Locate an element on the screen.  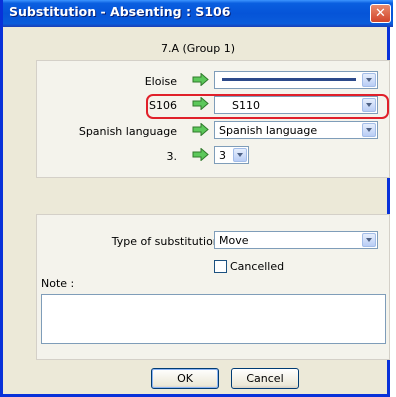
group-caption: 7.A (Group 1) is located at coordinates (198, 48).